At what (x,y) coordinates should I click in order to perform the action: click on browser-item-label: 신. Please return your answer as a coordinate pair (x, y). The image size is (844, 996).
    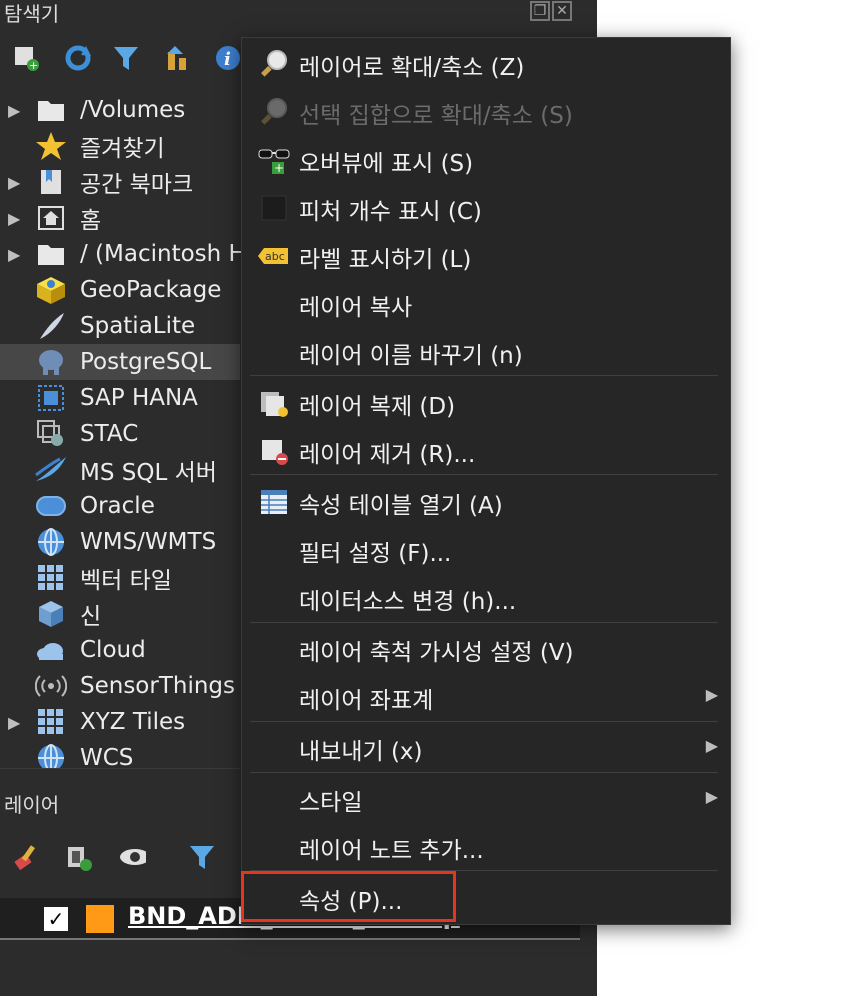
    Looking at the image, I should click on (91, 617).